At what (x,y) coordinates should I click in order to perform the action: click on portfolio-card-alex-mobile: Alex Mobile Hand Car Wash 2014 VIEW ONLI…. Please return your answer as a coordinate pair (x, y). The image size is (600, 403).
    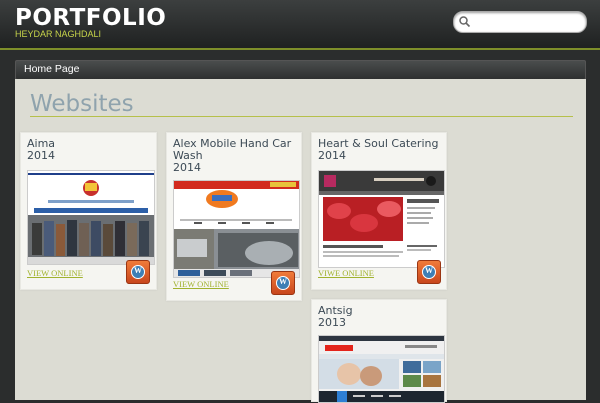
    Looking at the image, I should click on (234, 216).